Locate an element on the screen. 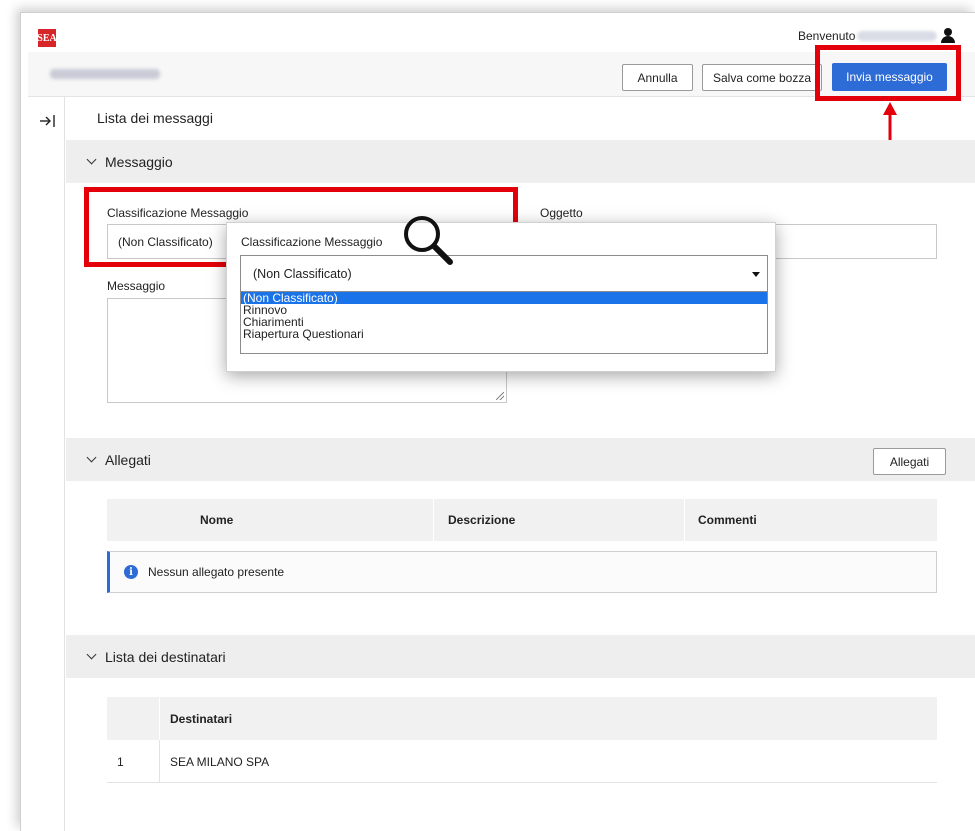 This screenshot has width=975, height=831. recipients-table-header: Destinatari is located at coordinates (522, 718).